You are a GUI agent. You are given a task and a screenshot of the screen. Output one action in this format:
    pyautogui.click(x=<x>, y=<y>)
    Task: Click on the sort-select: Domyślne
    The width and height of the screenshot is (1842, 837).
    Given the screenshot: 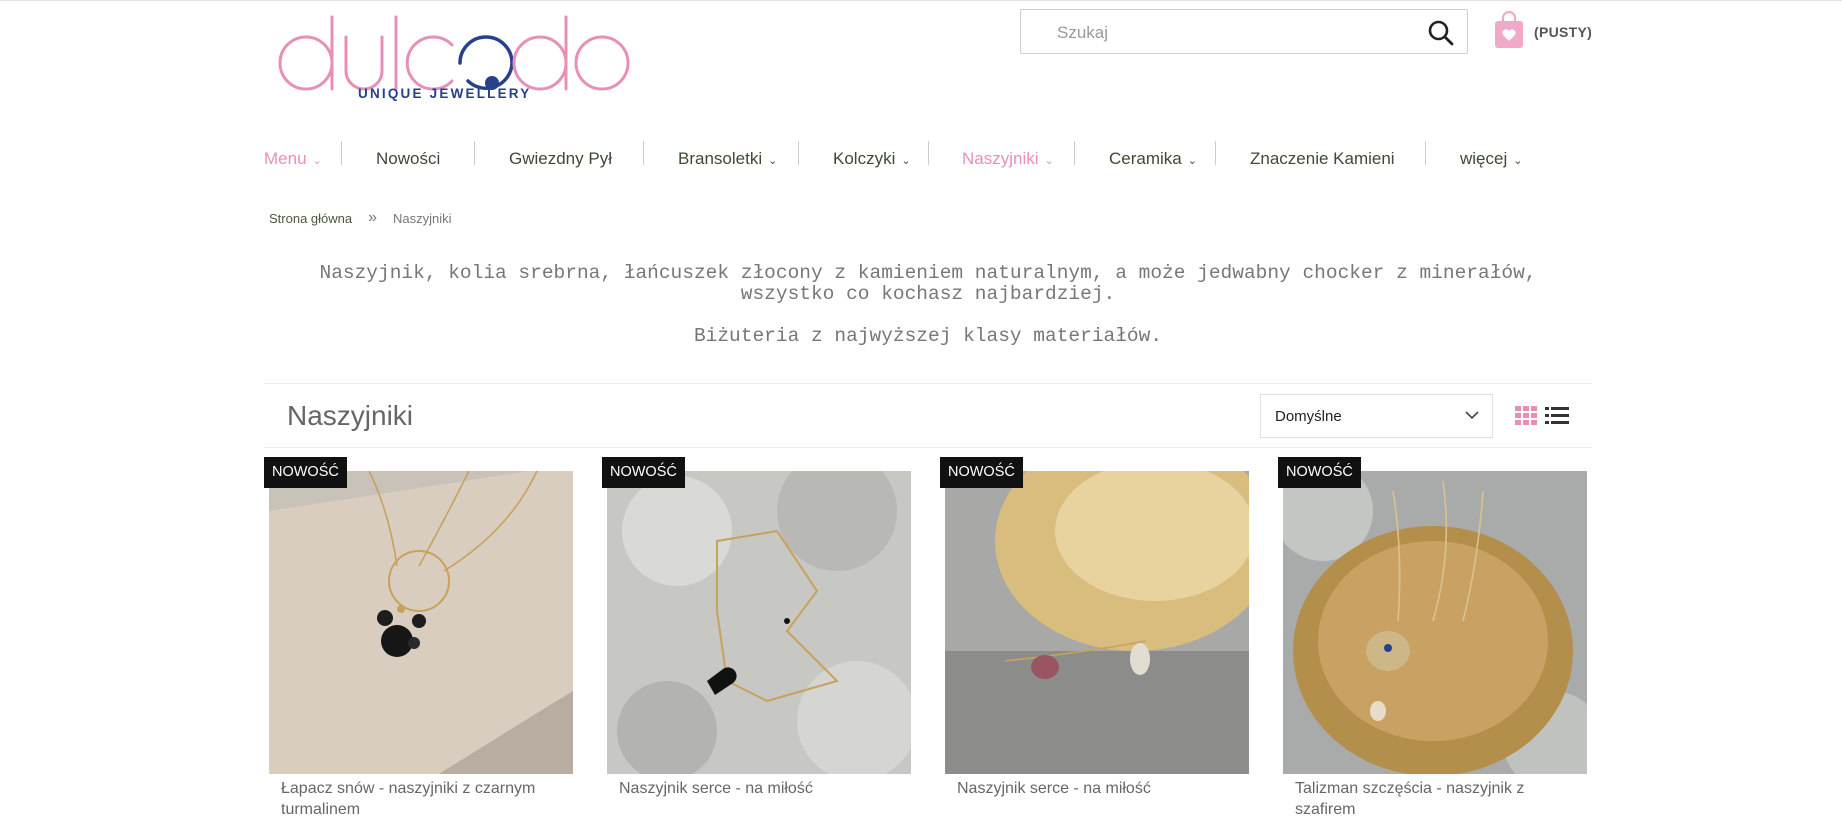 What is the action you would take?
    pyautogui.click(x=1376, y=416)
    